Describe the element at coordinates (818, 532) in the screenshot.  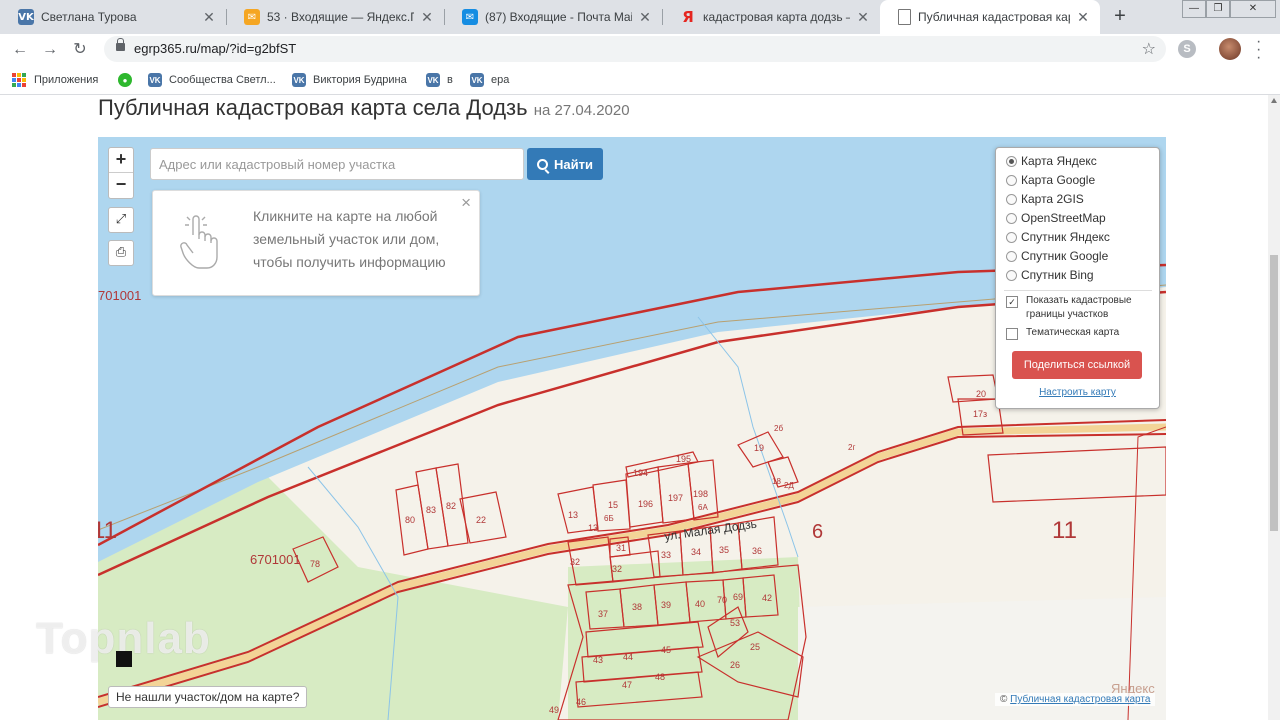
I see `district-label: 6` at that location.